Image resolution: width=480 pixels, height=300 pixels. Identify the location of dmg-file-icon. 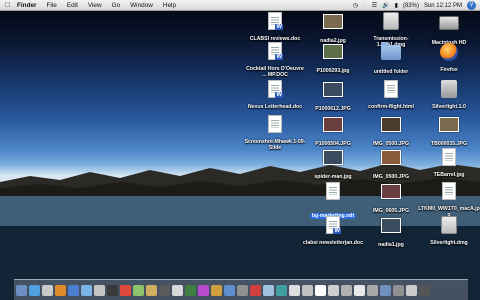
(449, 225).